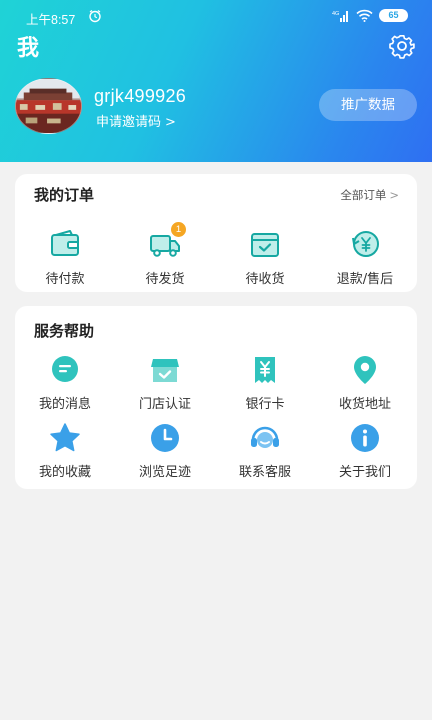  I want to click on service-store-verification: 门店认证, so click(165, 383).